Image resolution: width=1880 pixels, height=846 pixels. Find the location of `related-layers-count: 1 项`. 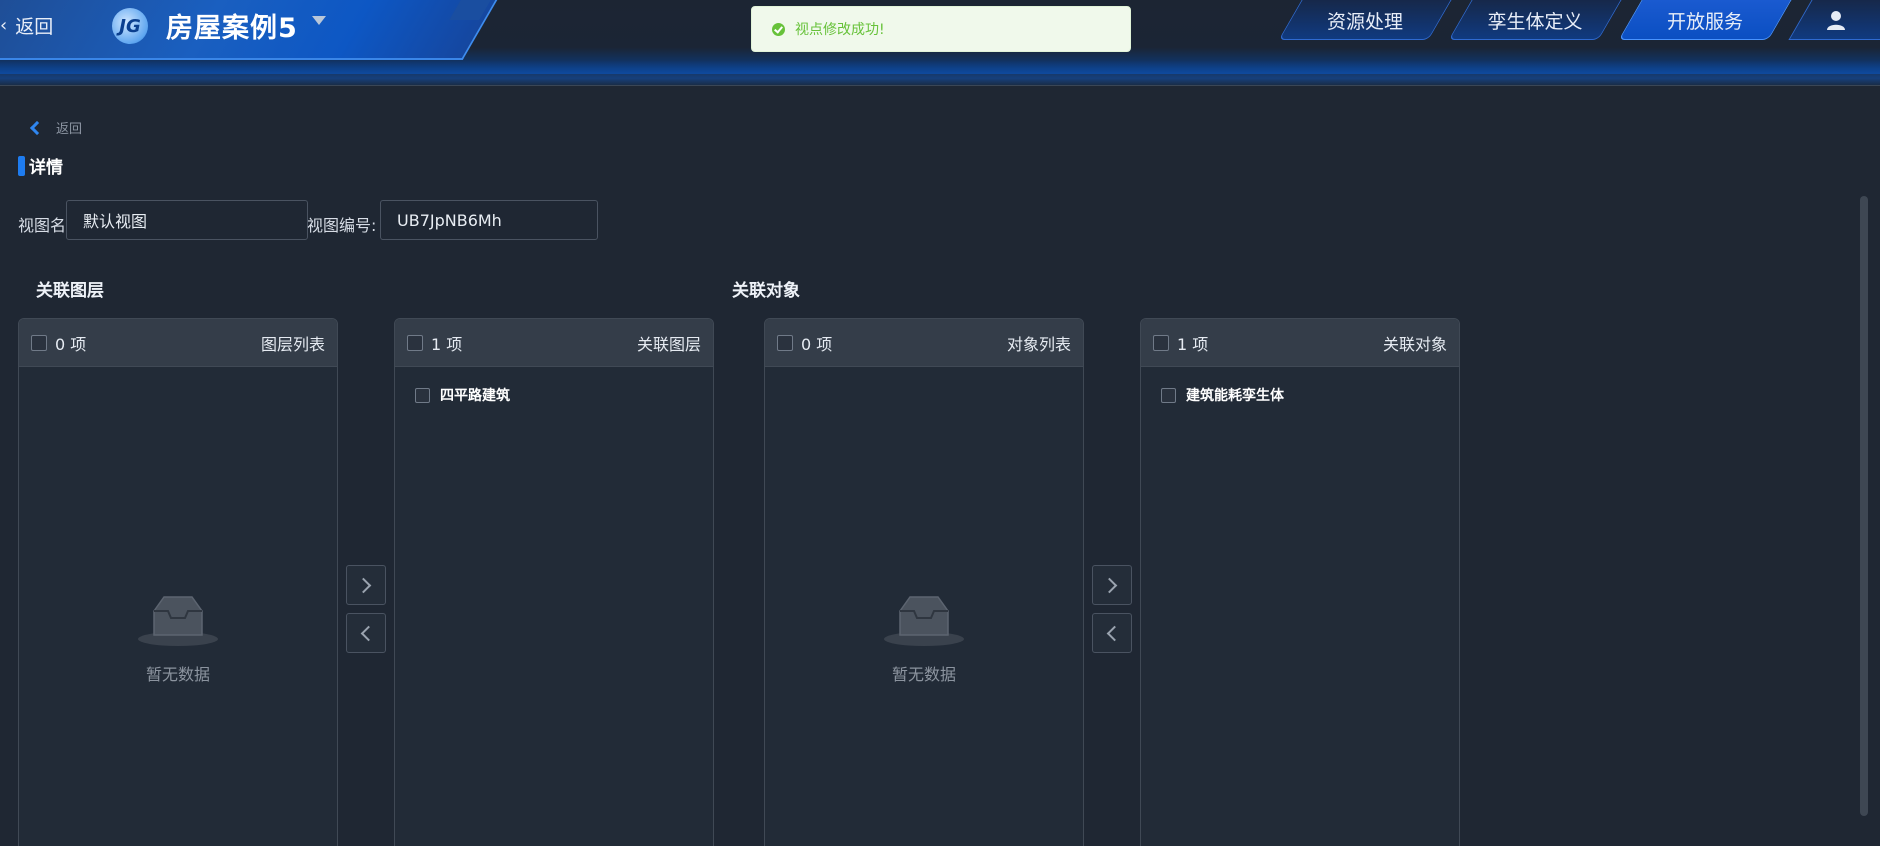

related-layers-count: 1 项 is located at coordinates (447, 344).